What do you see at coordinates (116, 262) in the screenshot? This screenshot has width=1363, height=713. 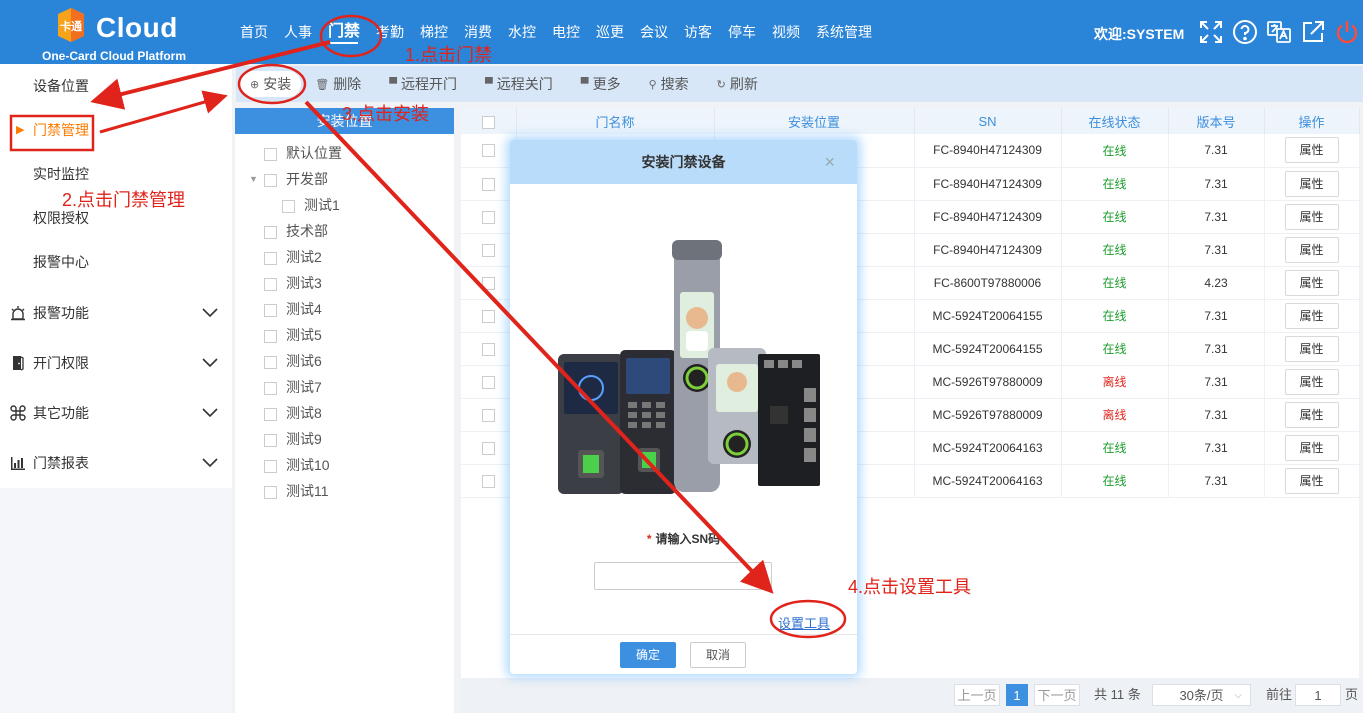 I see `sidebar-item-alarm-center: 报警中心` at bounding box center [116, 262].